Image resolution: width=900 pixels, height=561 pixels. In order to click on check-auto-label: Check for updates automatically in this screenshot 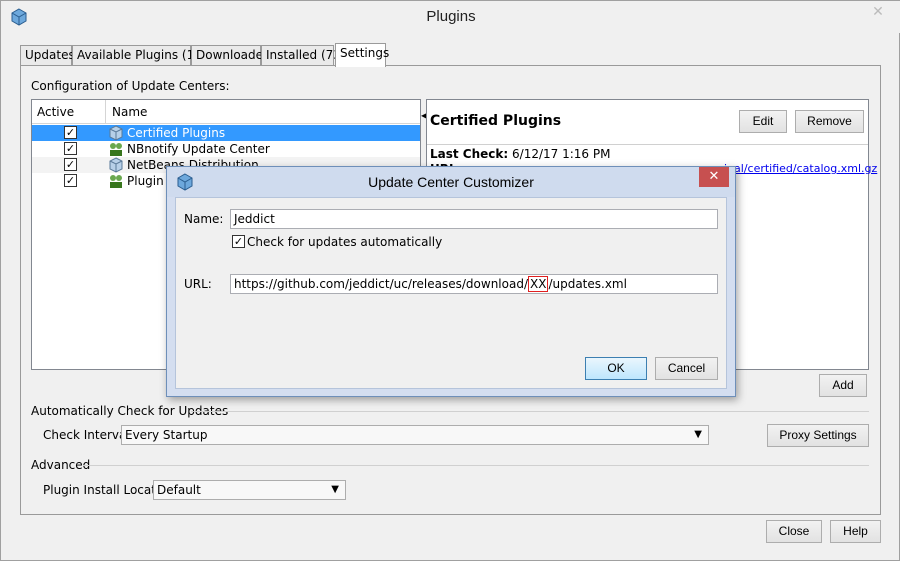, I will do `click(344, 242)`.